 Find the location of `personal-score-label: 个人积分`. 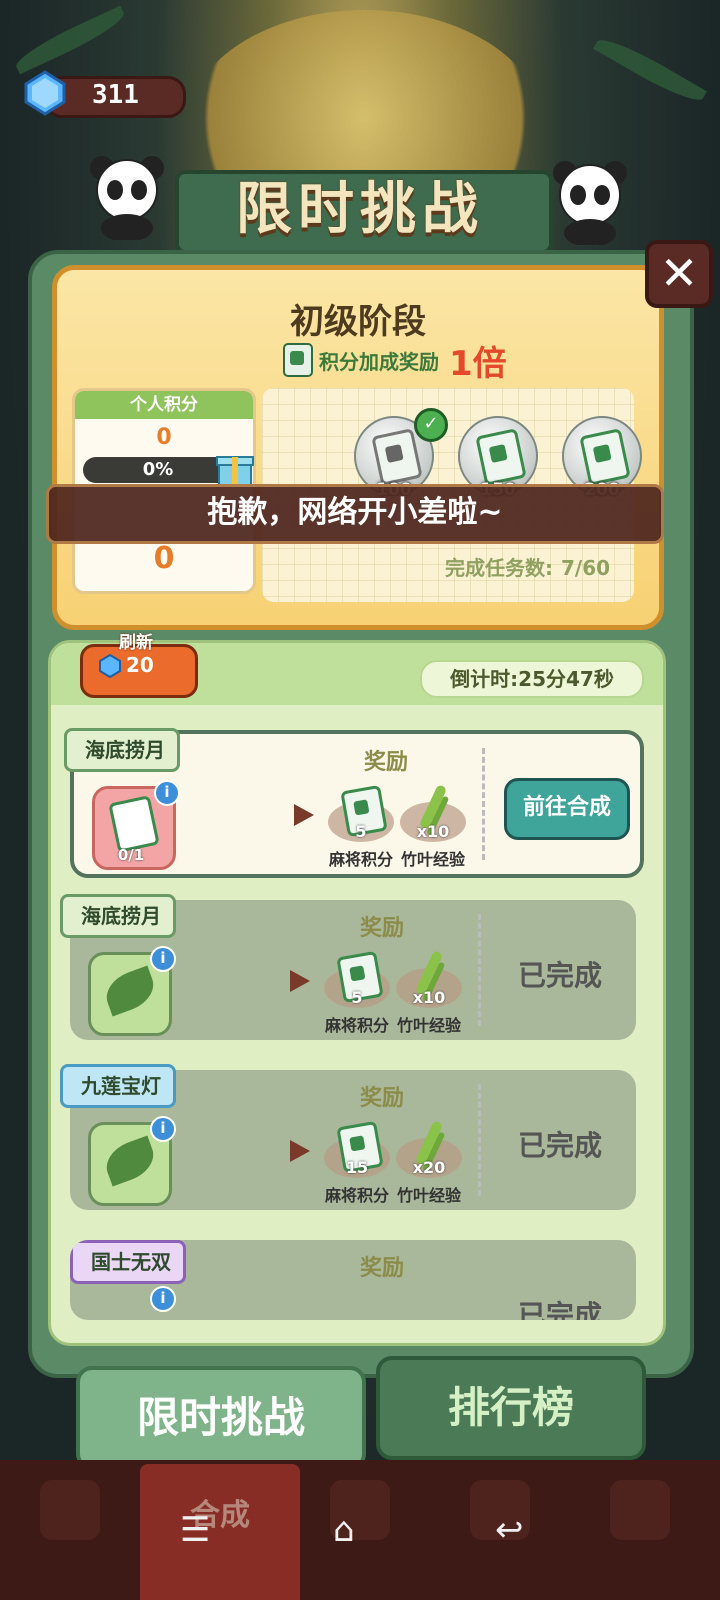

personal-score-label: 个人积分 is located at coordinates (164, 405).